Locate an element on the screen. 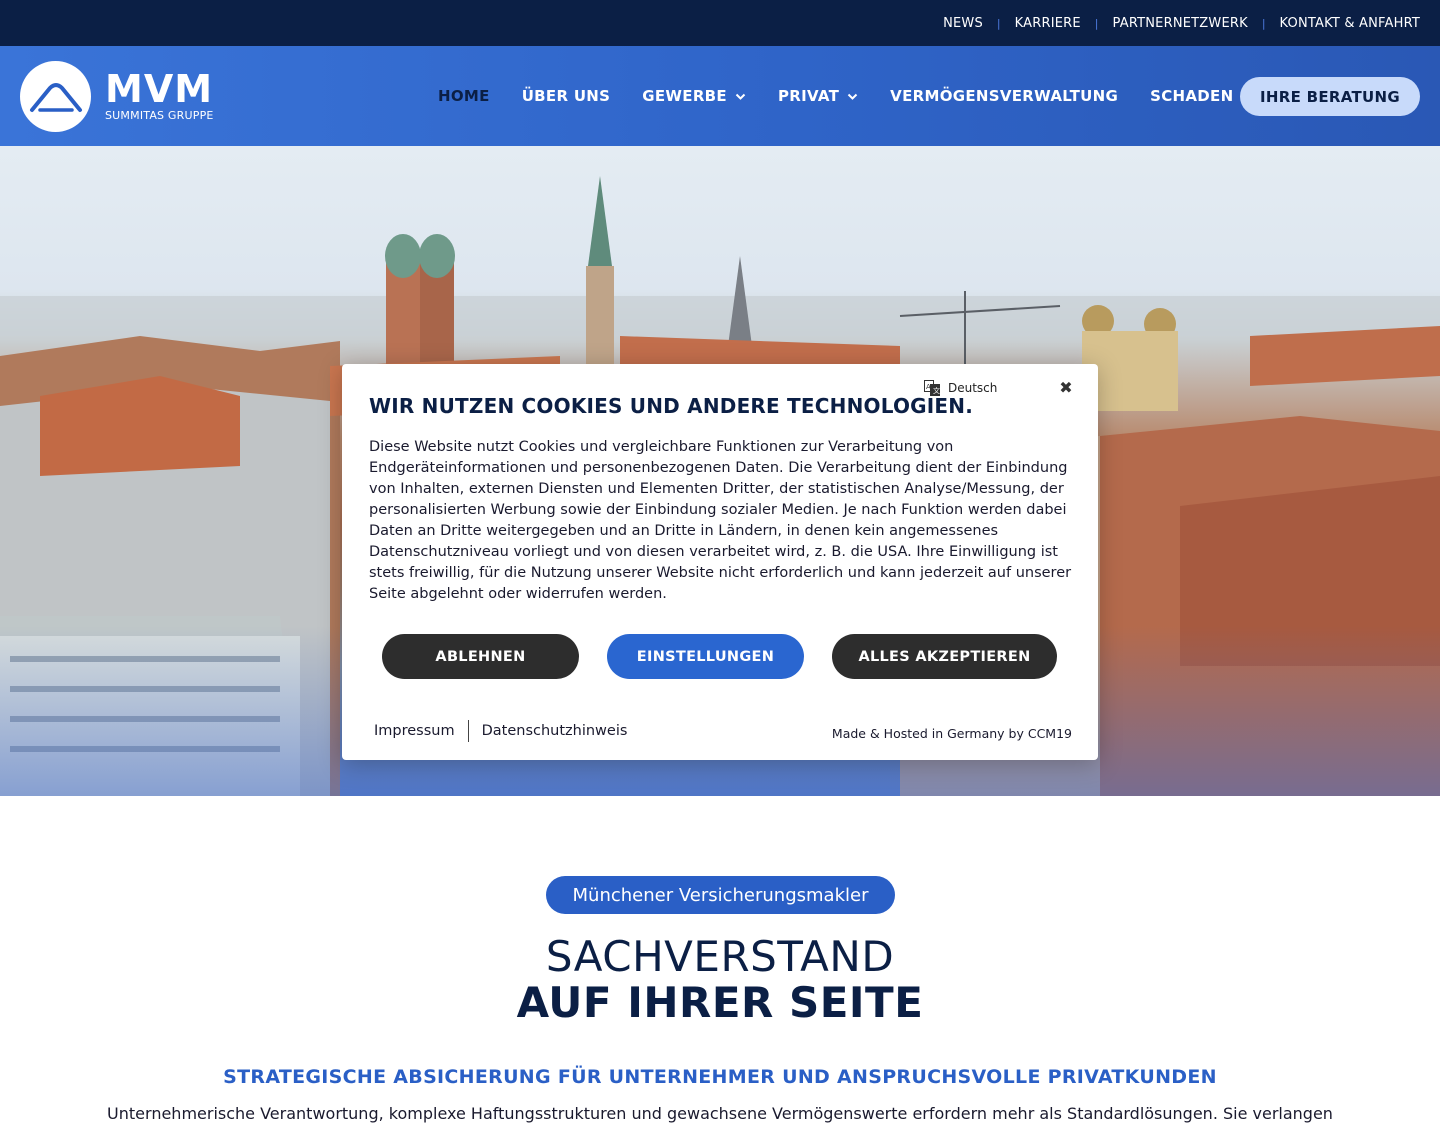 This screenshot has height=1123, width=1440. nav-item-label: VERMÖGENSVERWALTUNG is located at coordinates (1004, 96).